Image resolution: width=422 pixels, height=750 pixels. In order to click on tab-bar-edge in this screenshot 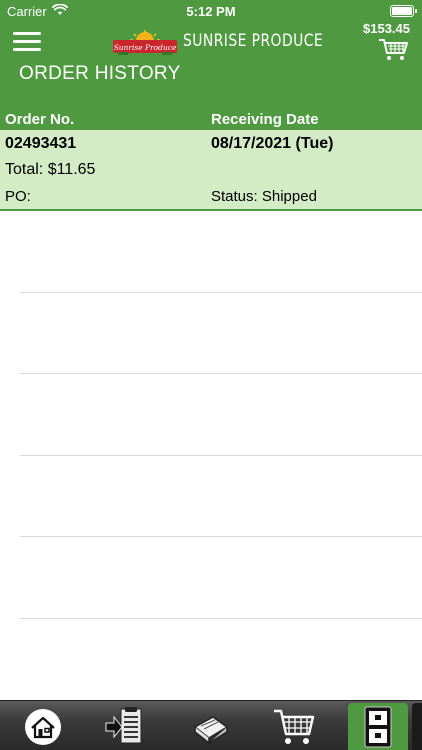, I will do `click(417, 726)`.